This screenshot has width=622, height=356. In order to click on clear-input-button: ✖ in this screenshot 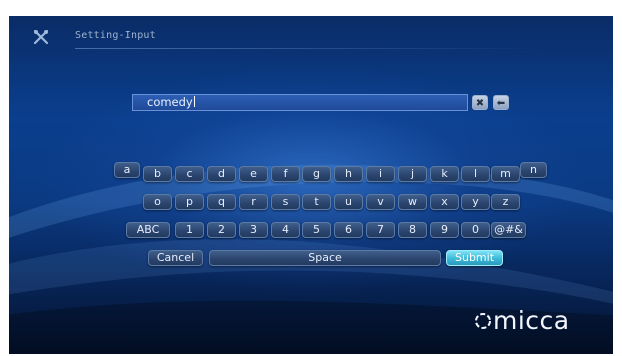, I will do `click(480, 102)`.